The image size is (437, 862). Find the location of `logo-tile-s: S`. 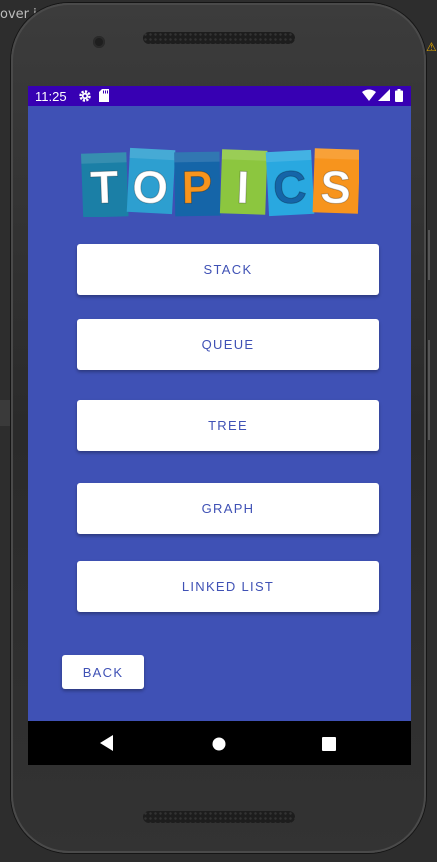

logo-tile-s: S is located at coordinates (335, 181).